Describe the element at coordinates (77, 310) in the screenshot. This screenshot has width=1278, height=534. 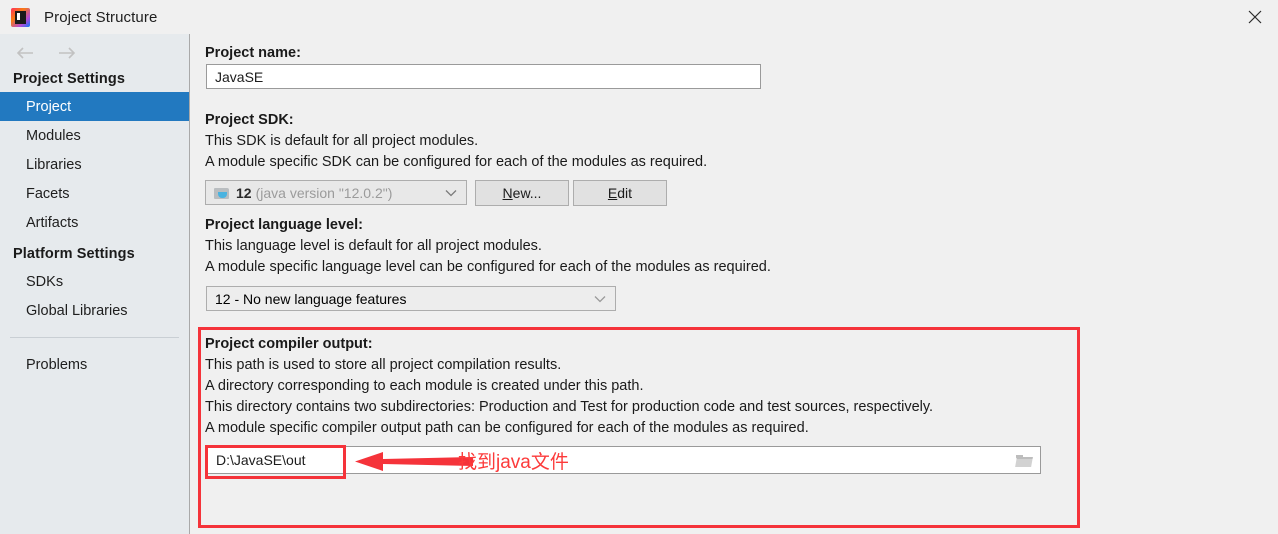
I see `sidebar-item-label: Global Libraries` at that location.